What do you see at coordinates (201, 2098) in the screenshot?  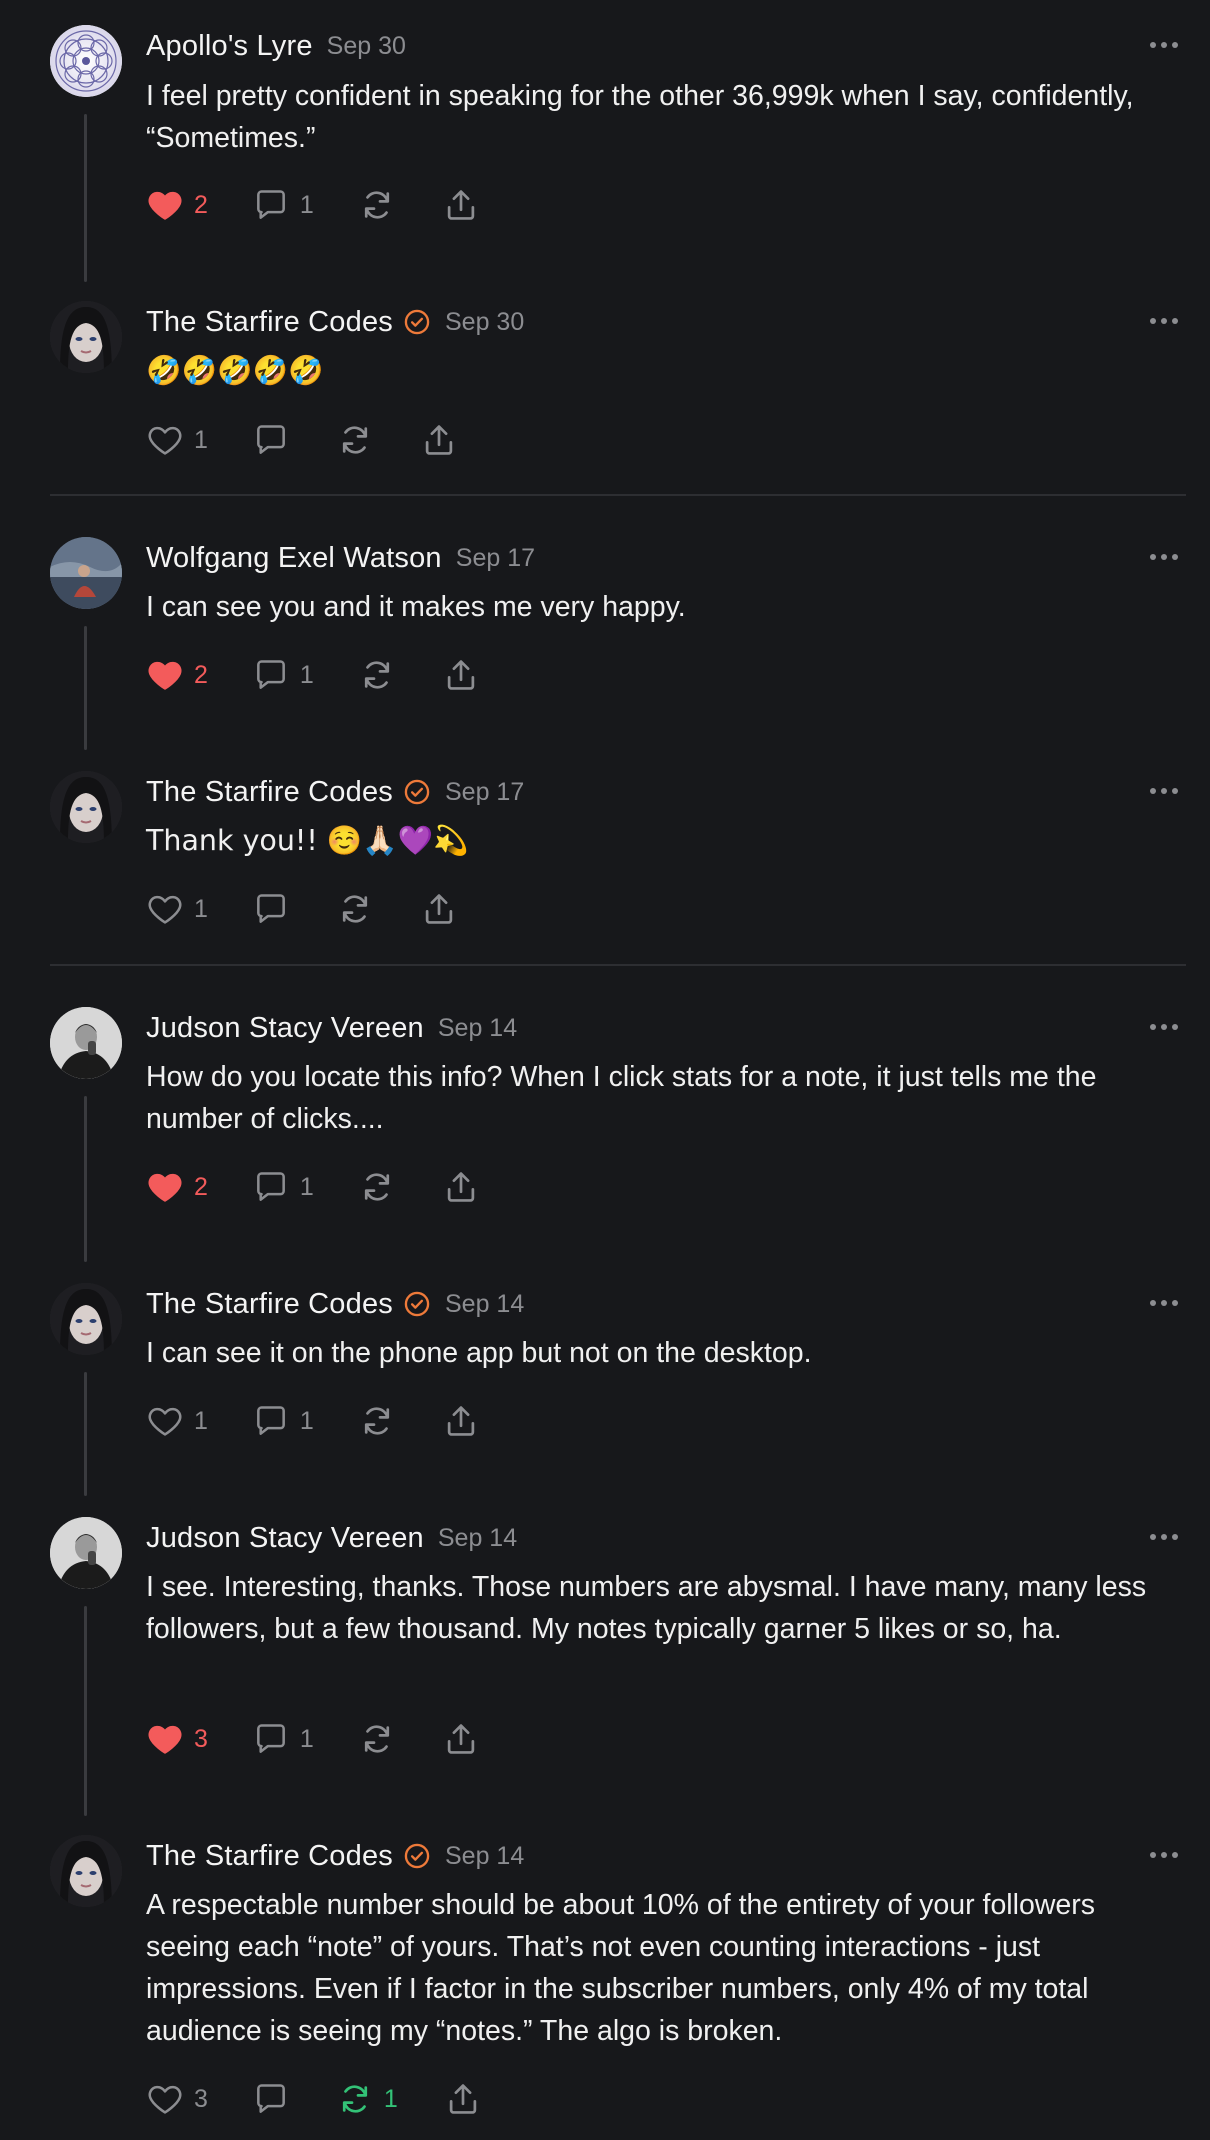 I see `like-count: 3` at bounding box center [201, 2098].